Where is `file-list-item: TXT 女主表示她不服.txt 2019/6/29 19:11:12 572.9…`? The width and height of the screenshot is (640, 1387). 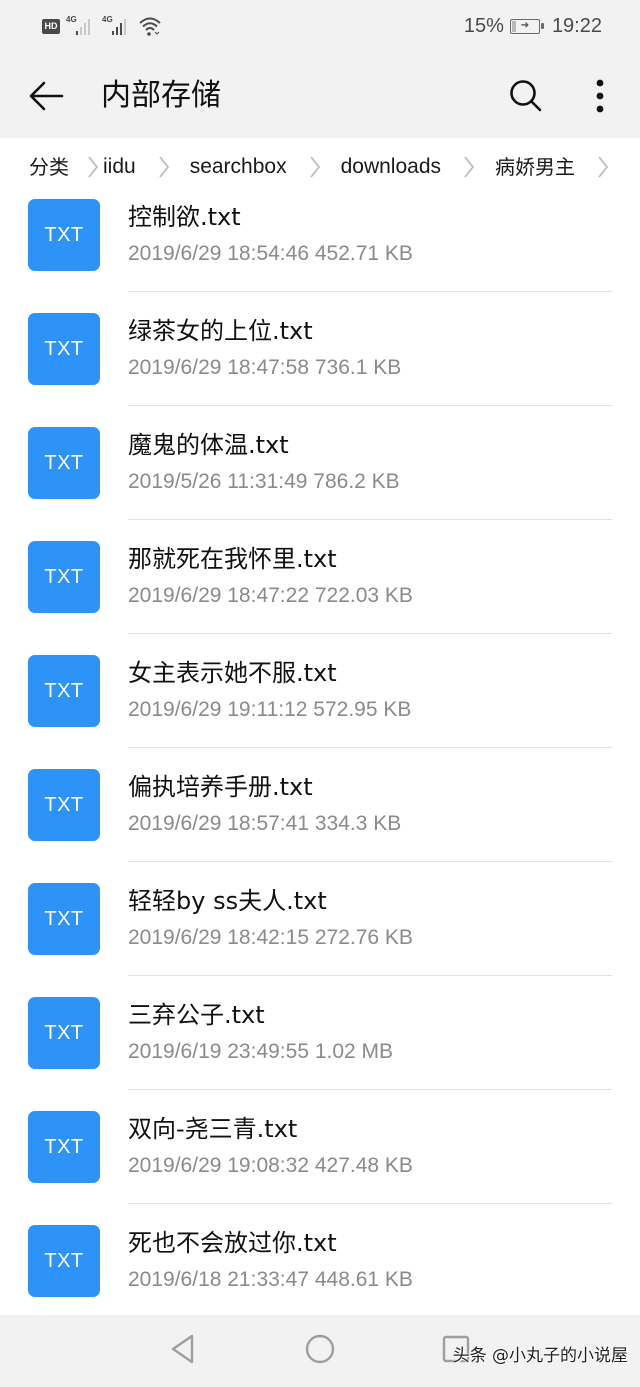 file-list-item: TXT 女主表示她不服.txt 2019/6/29 19:11:12 572.9… is located at coordinates (320, 709).